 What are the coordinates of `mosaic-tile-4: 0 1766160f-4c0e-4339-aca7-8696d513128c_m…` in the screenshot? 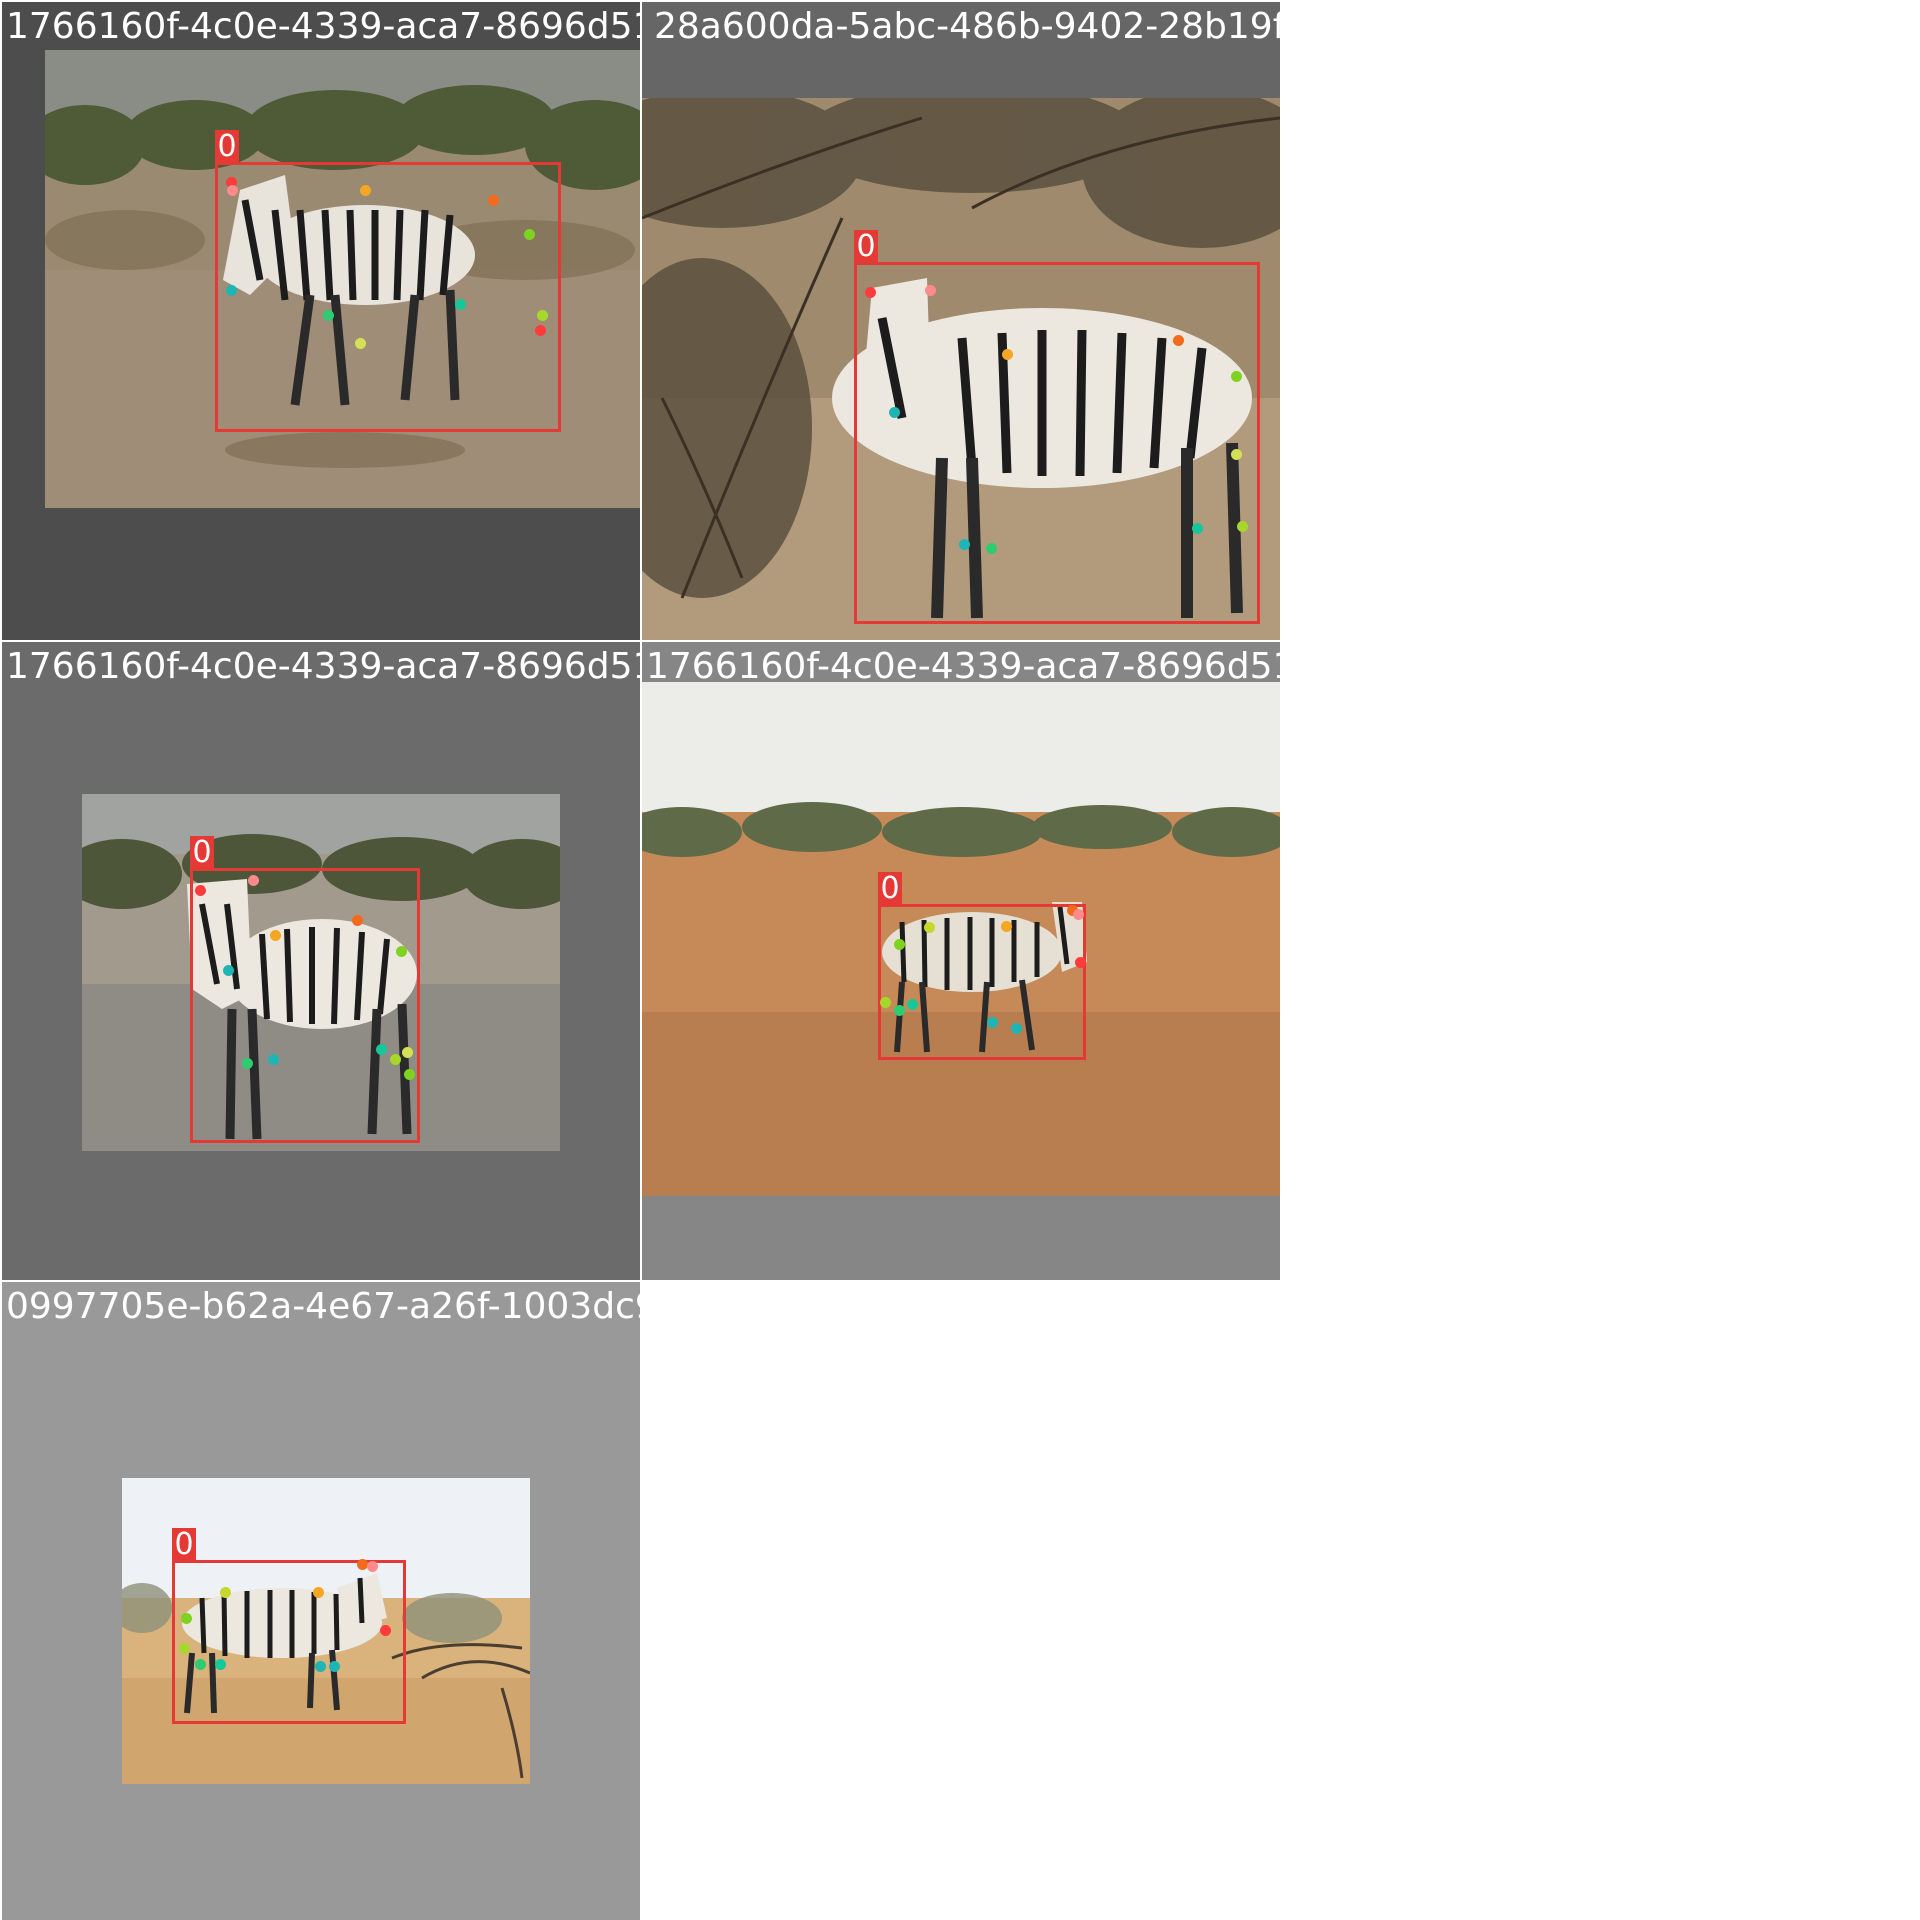 It's located at (961, 961).